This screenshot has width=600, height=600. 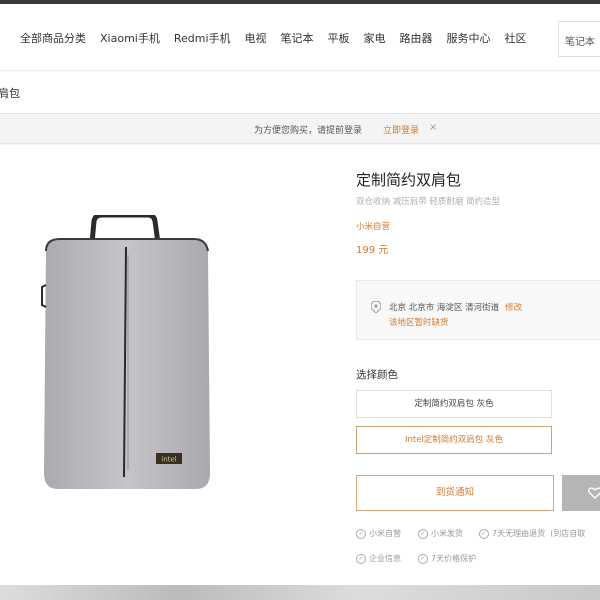 I want to click on seller-tag: 小米自营, so click(x=373, y=227).